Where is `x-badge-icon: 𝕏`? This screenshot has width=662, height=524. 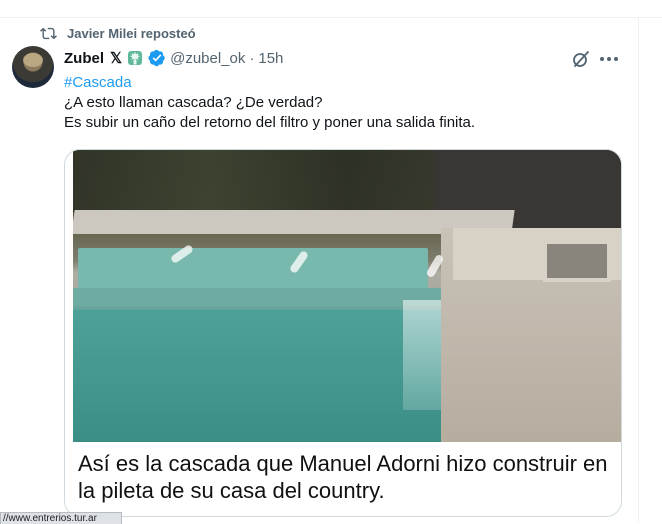 x-badge-icon: 𝕏 is located at coordinates (116, 58).